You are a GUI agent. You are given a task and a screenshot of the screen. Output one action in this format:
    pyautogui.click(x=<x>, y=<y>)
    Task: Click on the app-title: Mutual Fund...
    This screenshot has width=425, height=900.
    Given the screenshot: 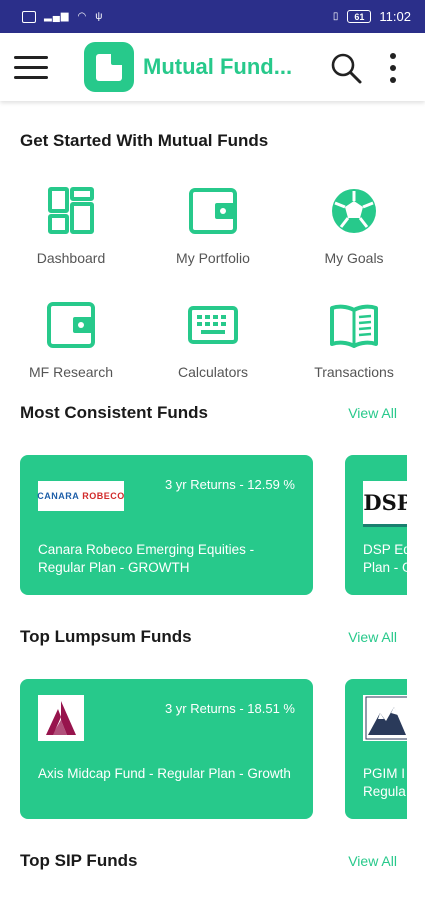 What is the action you would take?
    pyautogui.click(x=218, y=66)
    